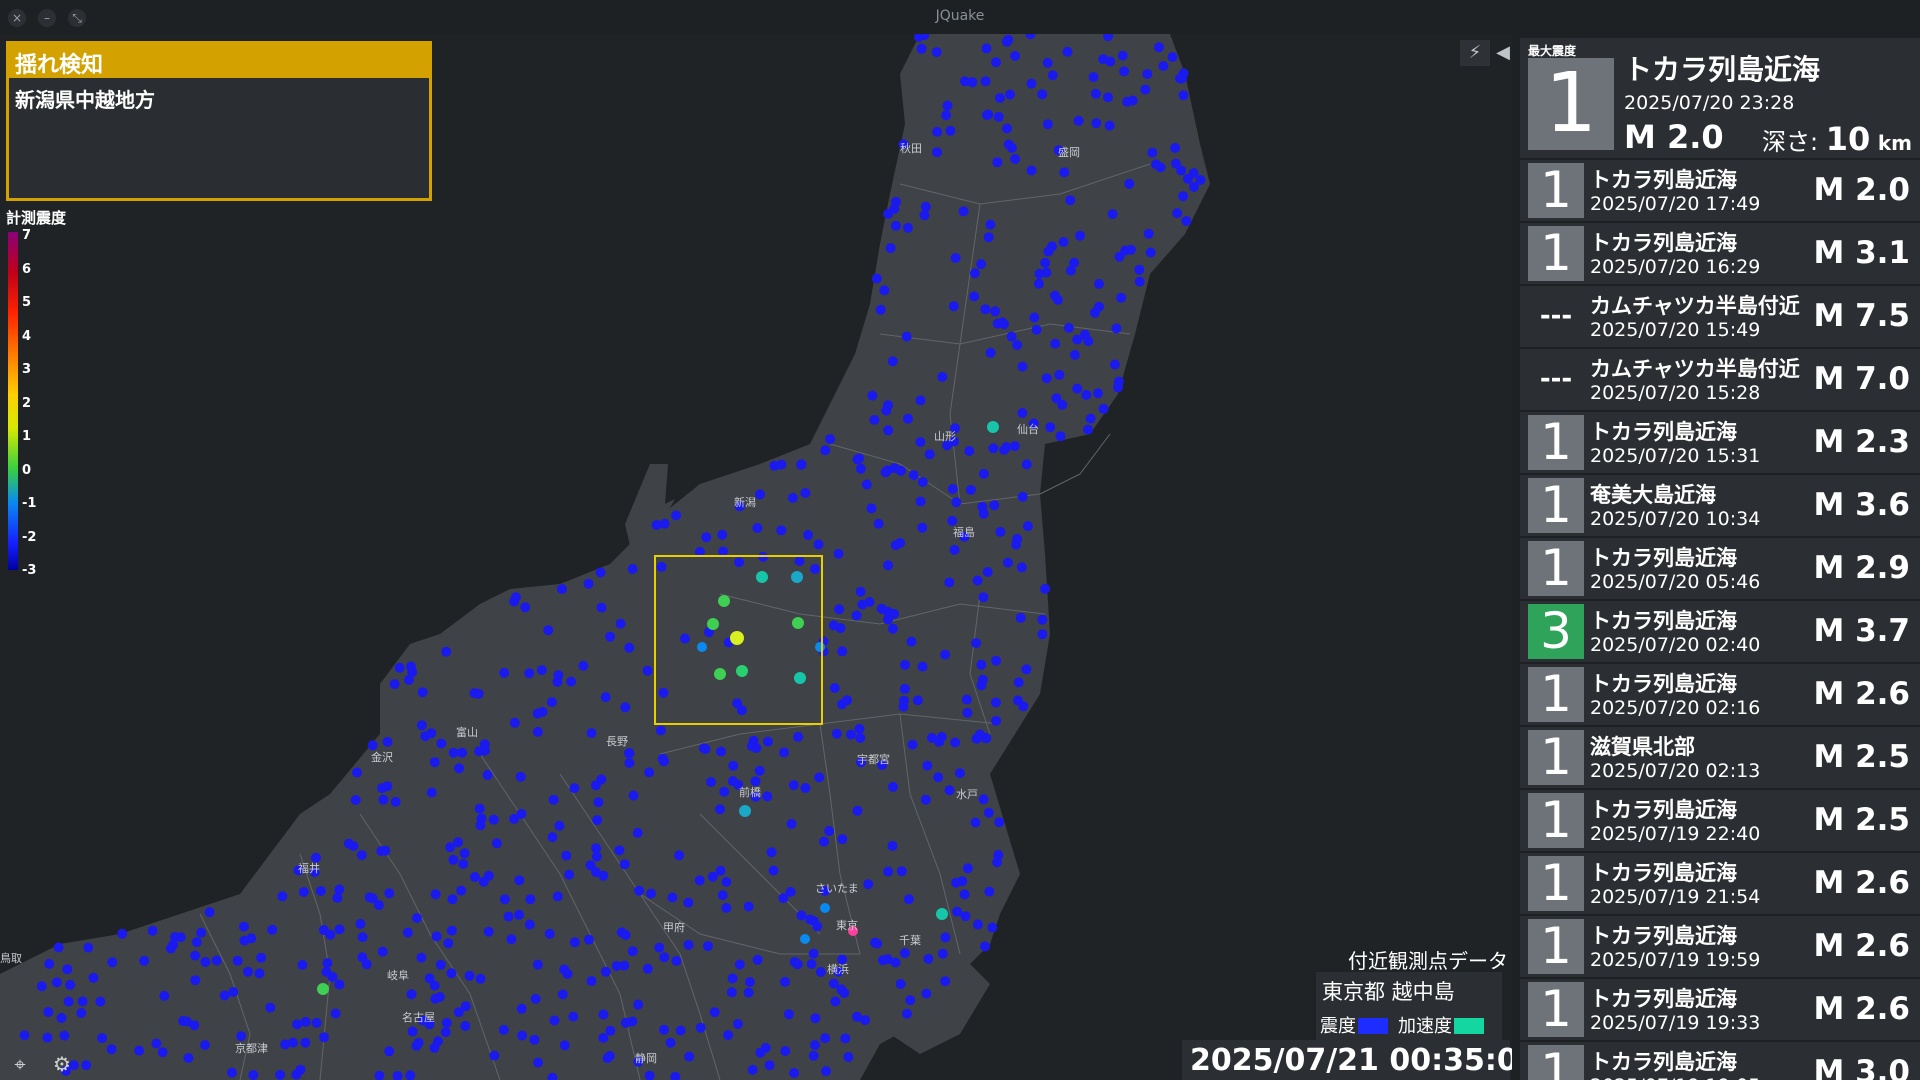  Describe the element at coordinates (27, 369) in the screenshot. I see `scale-tick-label: 3` at that location.